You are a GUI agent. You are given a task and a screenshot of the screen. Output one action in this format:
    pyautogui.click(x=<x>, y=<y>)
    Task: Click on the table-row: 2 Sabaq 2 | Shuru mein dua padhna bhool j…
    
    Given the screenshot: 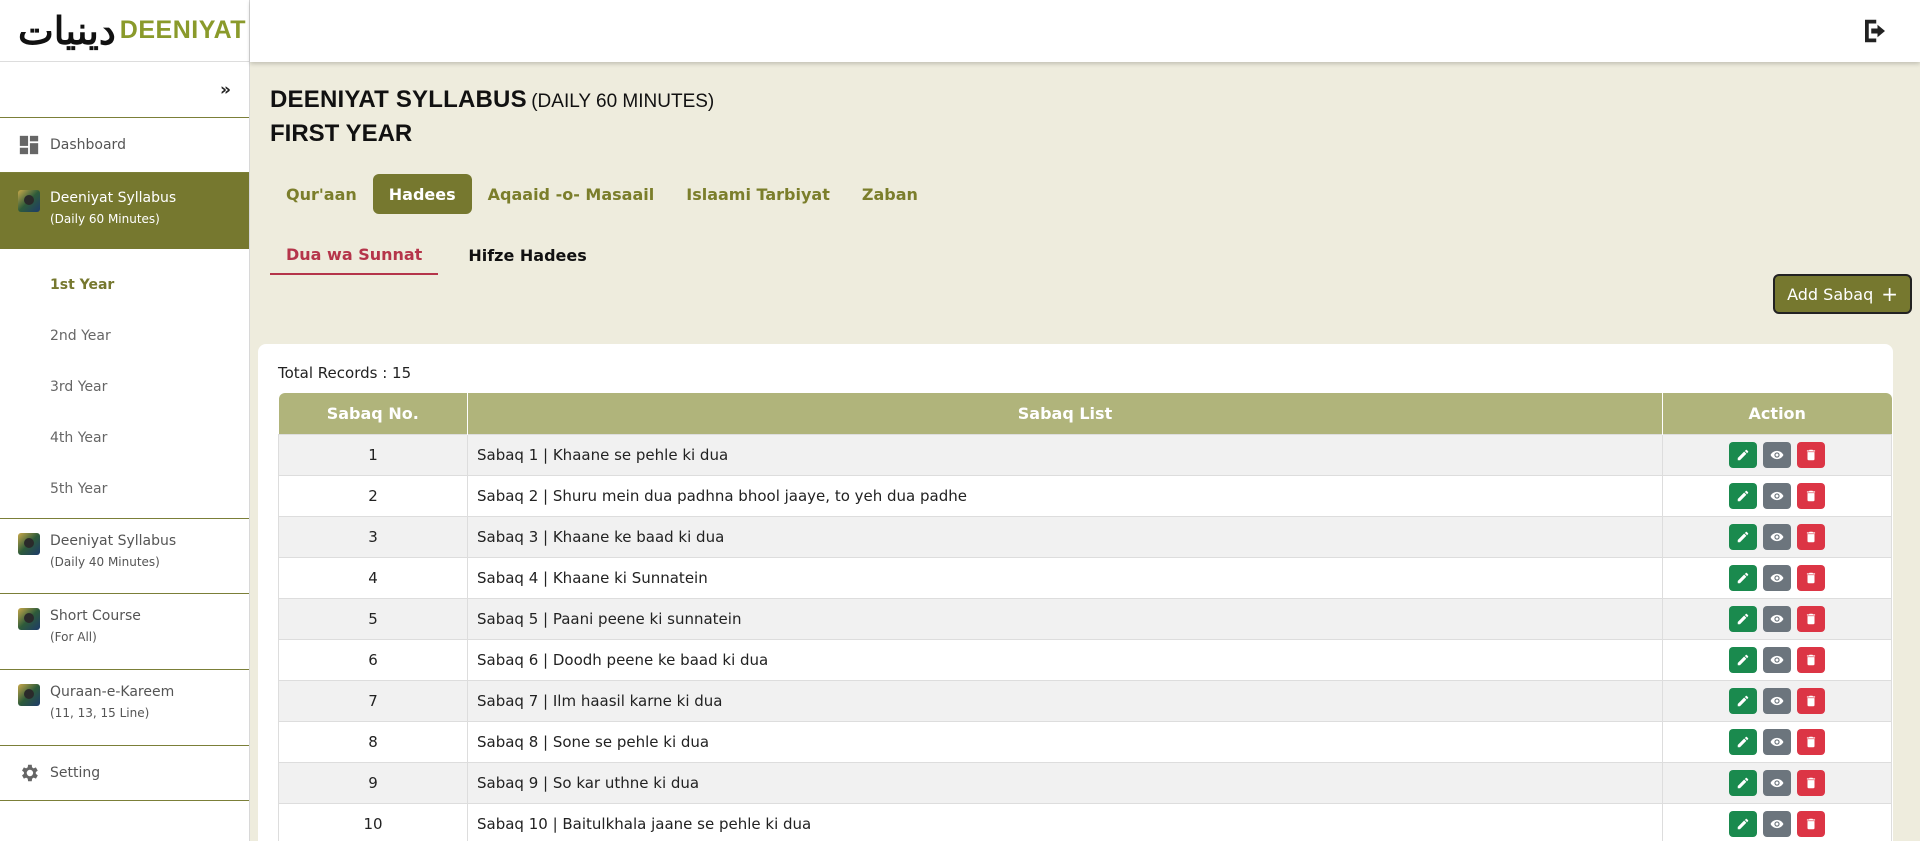 What is the action you would take?
    pyautogui.click(x=1085, y=495)
    